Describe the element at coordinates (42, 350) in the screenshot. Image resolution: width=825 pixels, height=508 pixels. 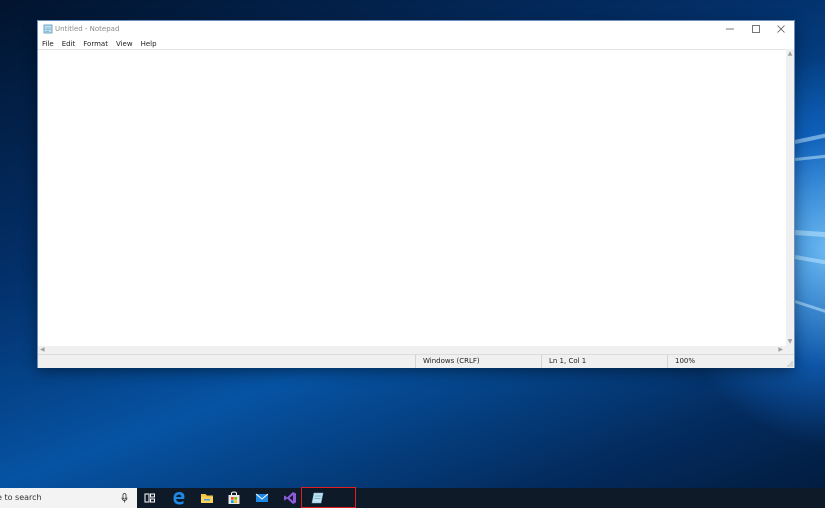
I see `scroll-left-icon: ◀` at that location.